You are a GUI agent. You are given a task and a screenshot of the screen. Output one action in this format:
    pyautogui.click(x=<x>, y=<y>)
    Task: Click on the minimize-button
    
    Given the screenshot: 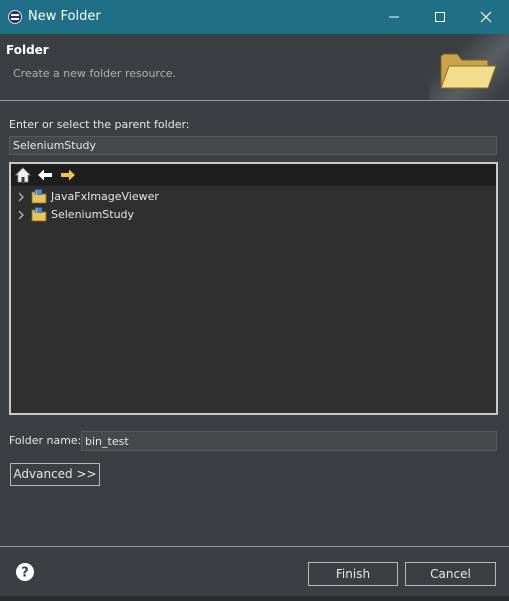 What is the action you would take?
    pyautogui.click(x=394, y=17)
    